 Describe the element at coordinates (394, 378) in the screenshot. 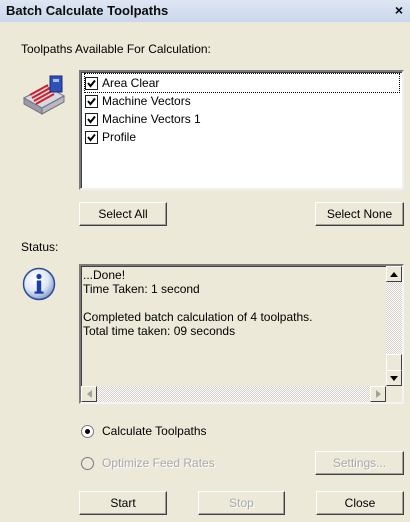

I see `scroll-down-arrow-icon` at that location.